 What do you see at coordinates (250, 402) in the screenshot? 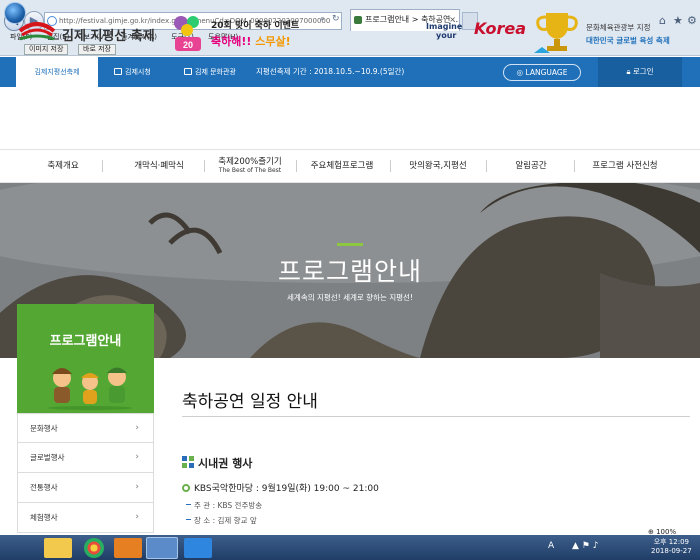
I see `page-title: 축하공연 일정 안내` at bounding box center [250, 402].